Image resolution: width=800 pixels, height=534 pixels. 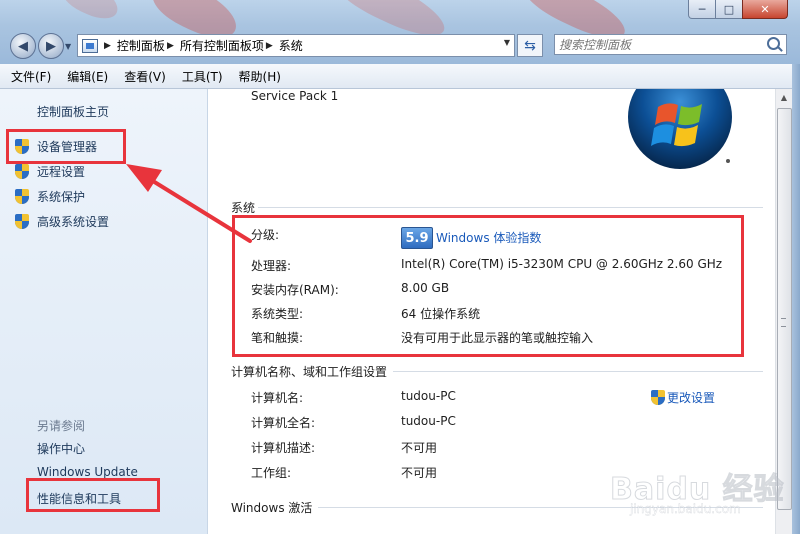 I want to click on minimize-button: ─, so click(x=702, y=9).